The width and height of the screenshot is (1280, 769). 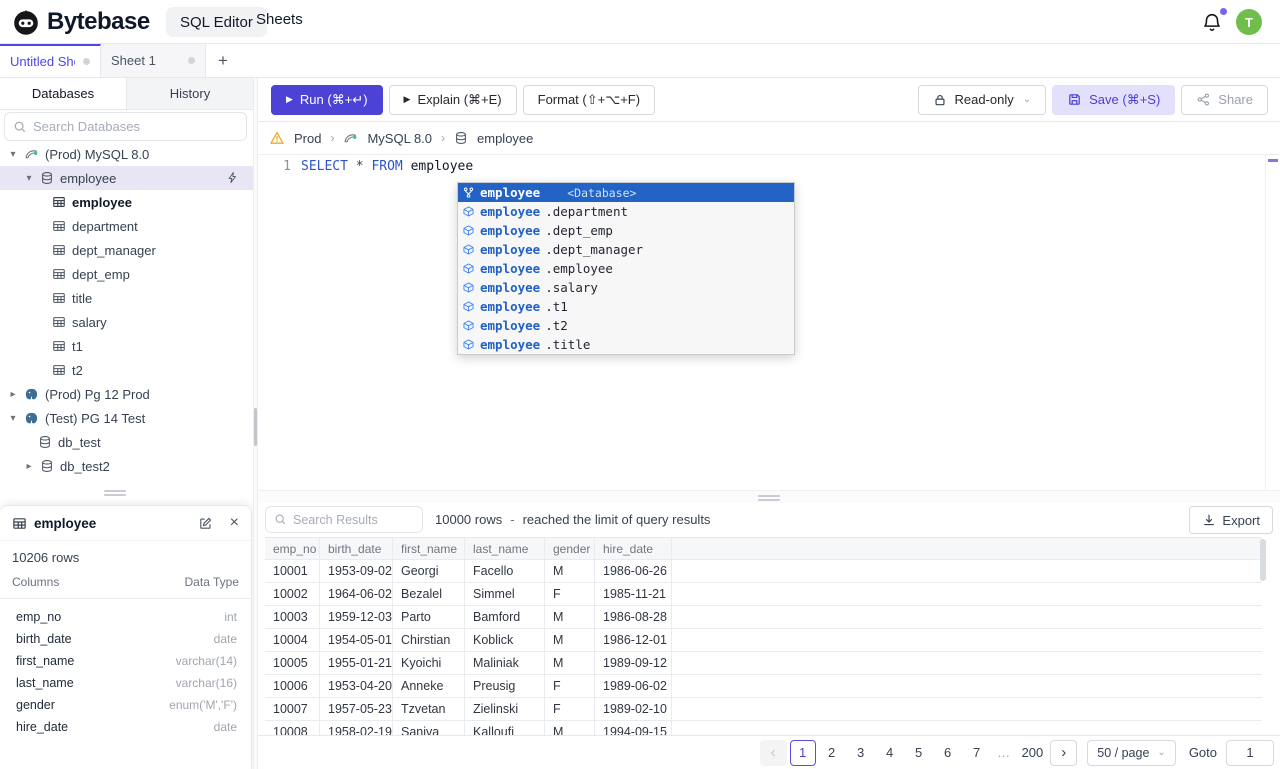 I want to click on suggest-item-table: employee .dept_manager, so click(x=626, y=249).